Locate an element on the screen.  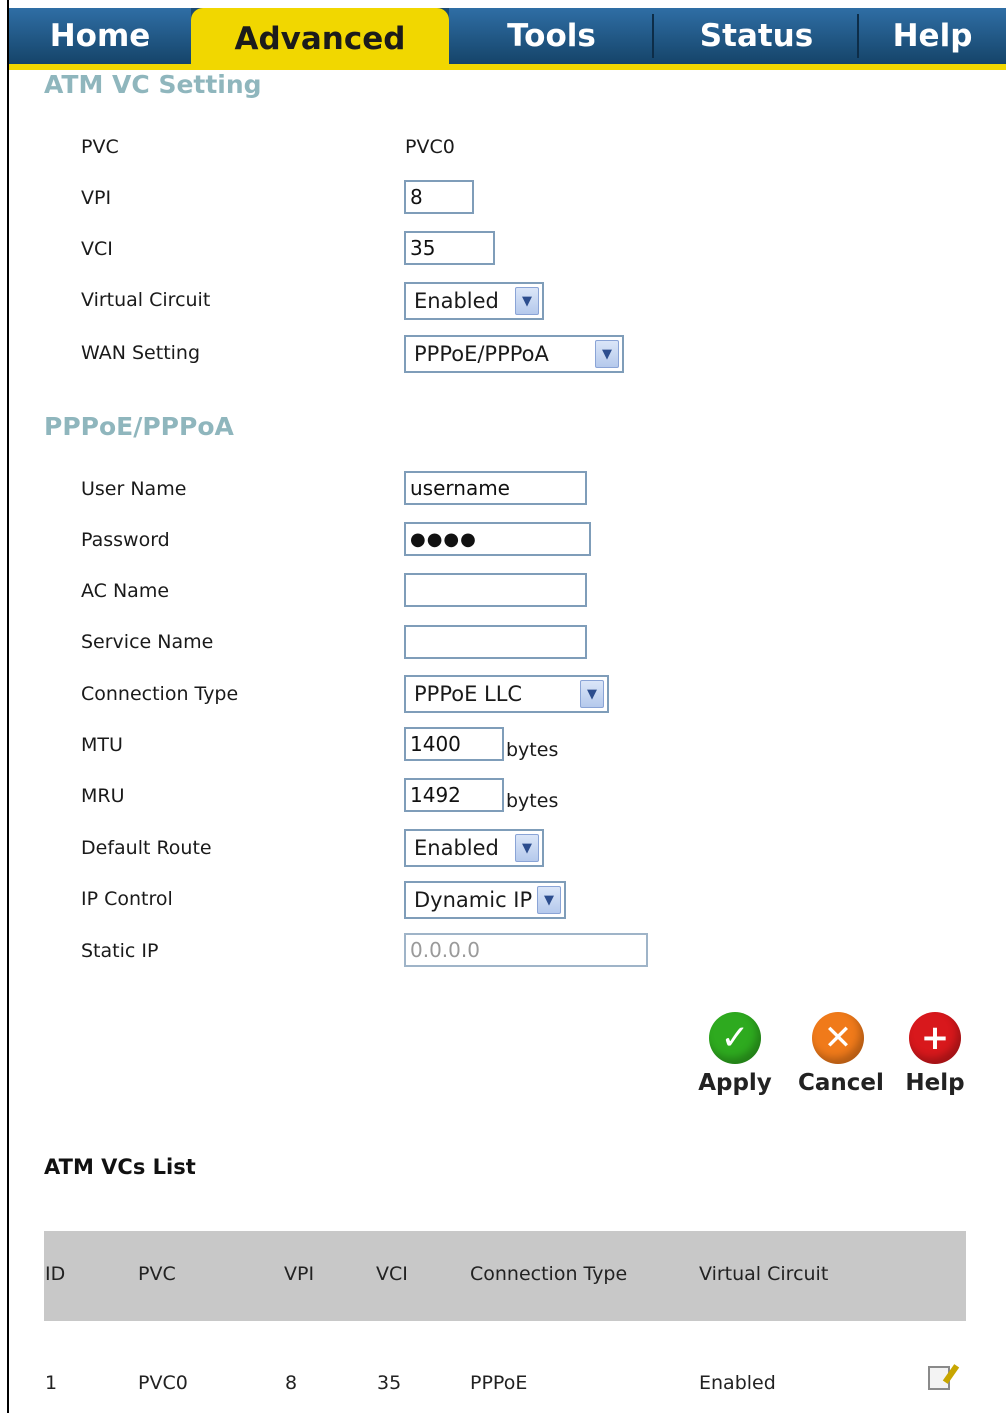
virtual-circuit-value: Enabled is located at coordinates (456, 301).